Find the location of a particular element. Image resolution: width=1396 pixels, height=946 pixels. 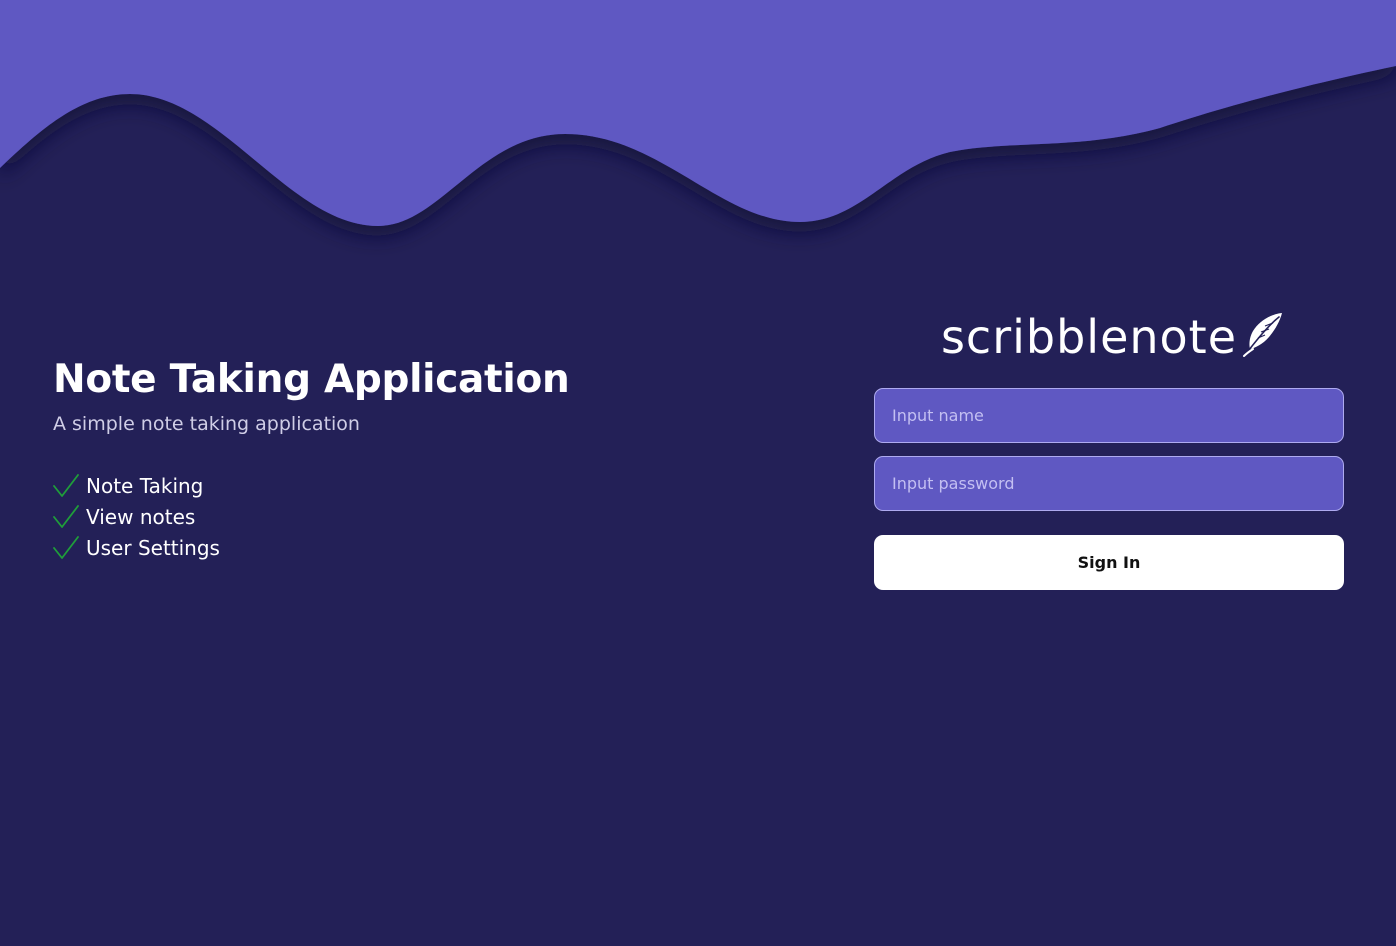

feature-list: Note Taking View notes User Settings is located at coordinates (403, 516).